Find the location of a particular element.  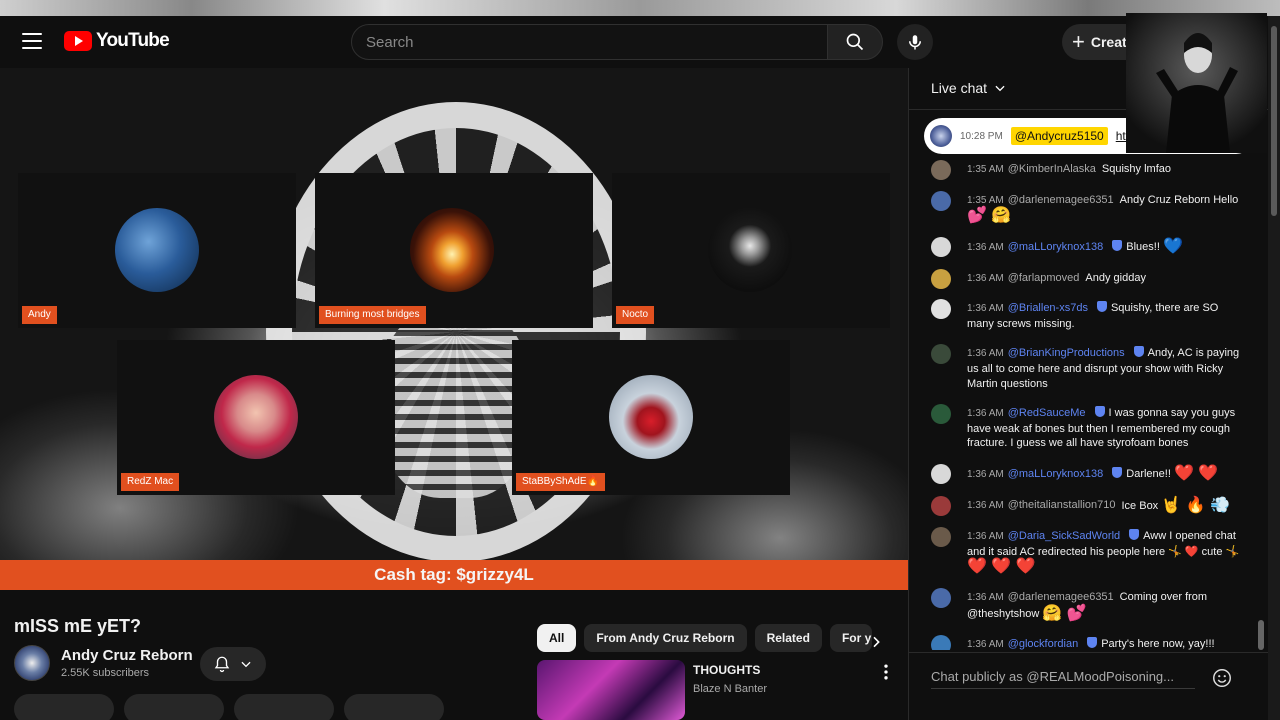

chat-message: 1:35 AM @KimberInAlaska Squishy lmfao is located at coordinates (1085, 170).